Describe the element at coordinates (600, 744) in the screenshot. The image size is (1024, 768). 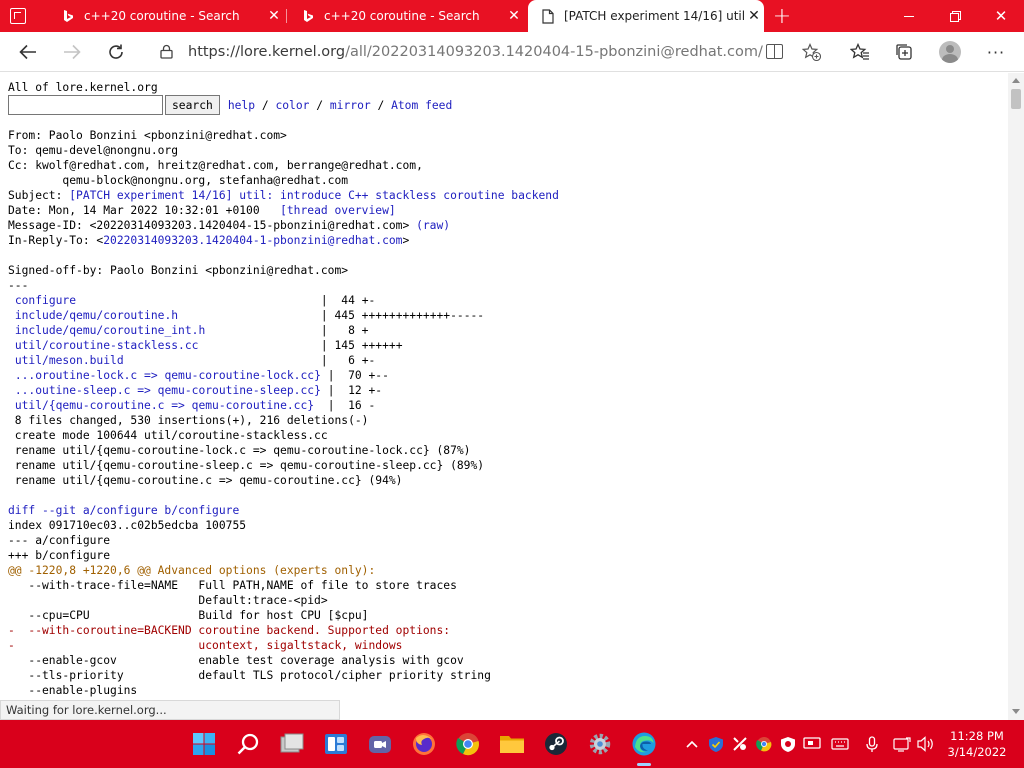
I see `settings-app-button` at that location.